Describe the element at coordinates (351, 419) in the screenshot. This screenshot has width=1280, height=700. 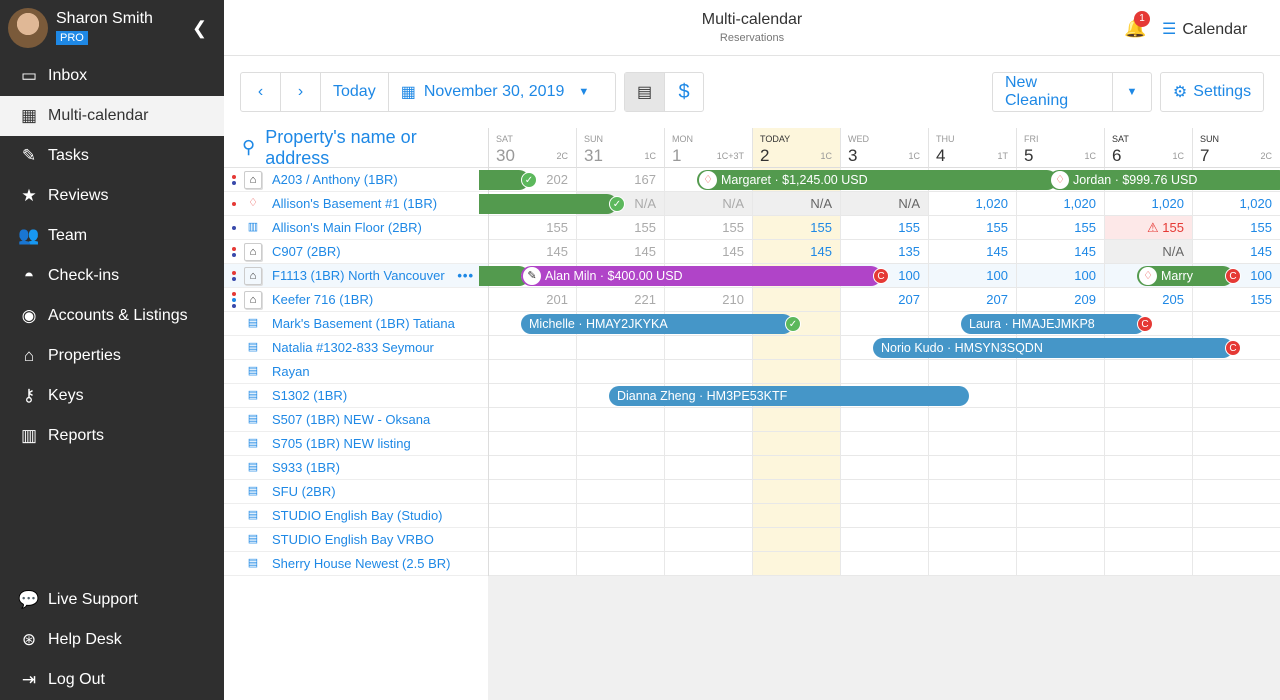
I see `property-name: S507 (1BR) NEW - Oksana` at that location.